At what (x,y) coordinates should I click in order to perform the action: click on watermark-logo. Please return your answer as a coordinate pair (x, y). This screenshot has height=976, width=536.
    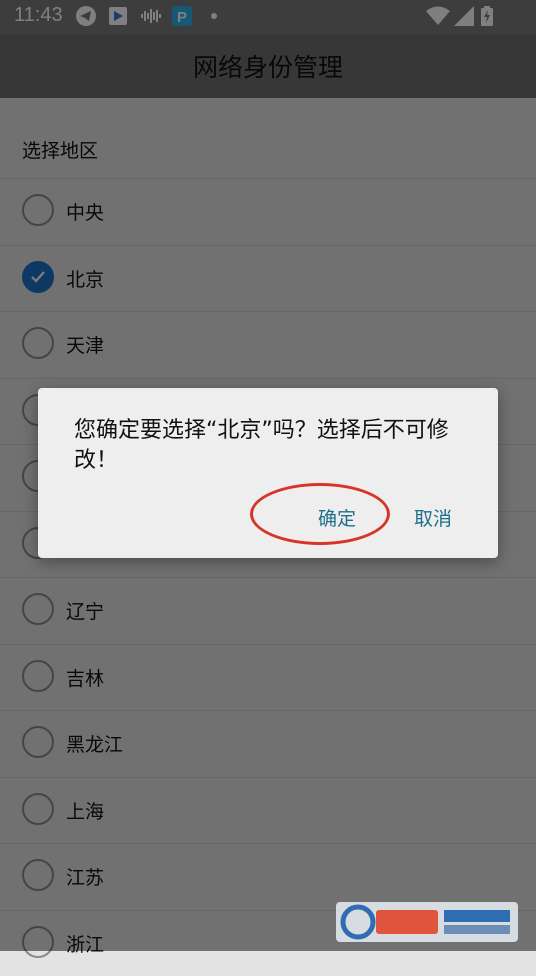
    Looking at the image, I should click on (427, 922).